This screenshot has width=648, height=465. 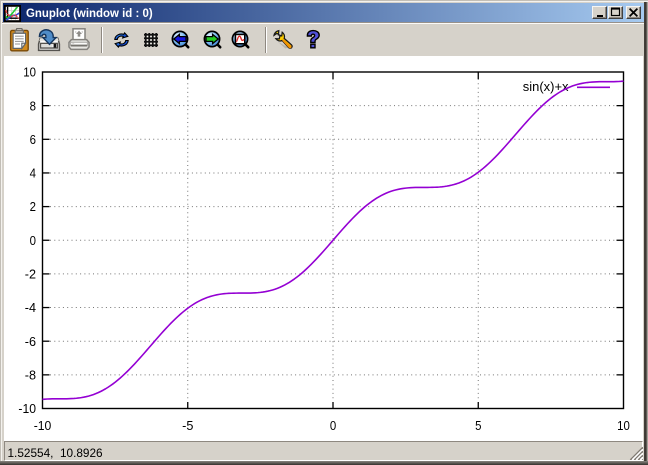 I want to click on svg-text: 8, so click(x=33, y=105).